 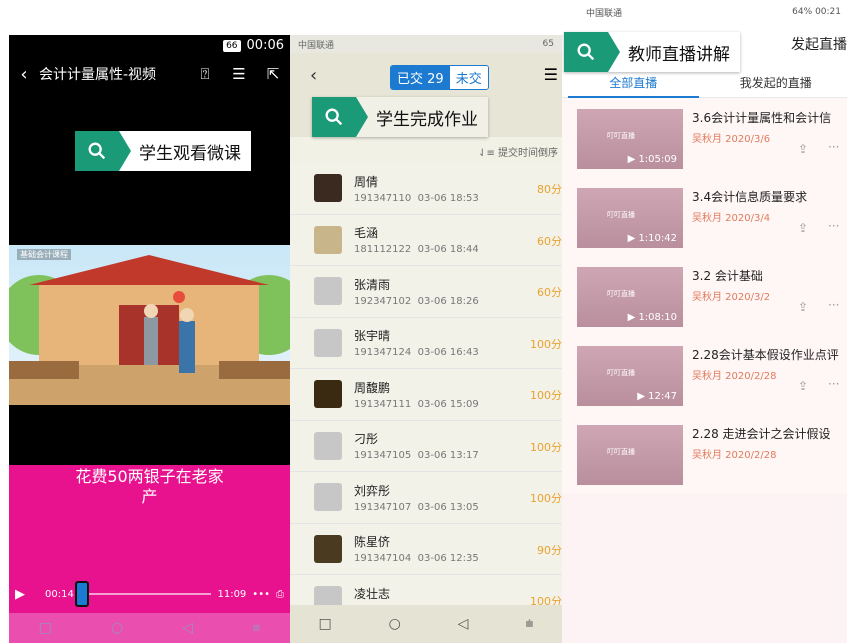 I want to click on student-row: 刁彤 191347105 03-06 13:17 100分, so click(x=426, y=446).